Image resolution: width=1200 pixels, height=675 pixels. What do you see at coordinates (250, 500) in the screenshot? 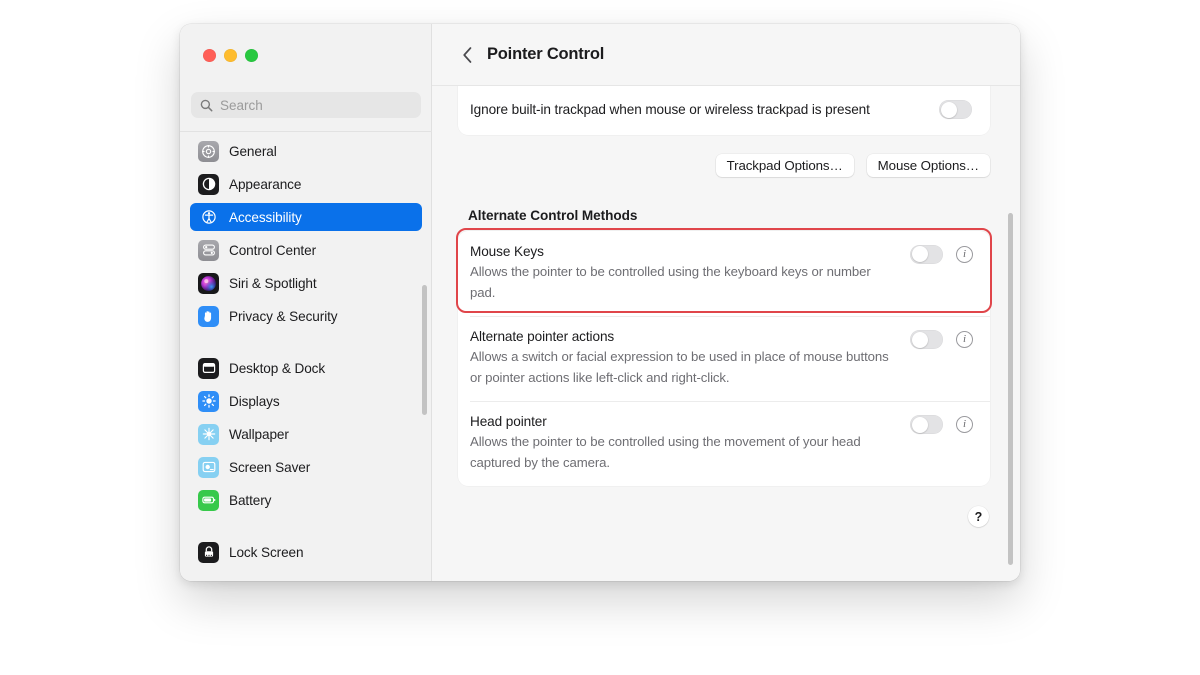
I see `sidebar-item-label: Battery` at bounding box center [250, 500].